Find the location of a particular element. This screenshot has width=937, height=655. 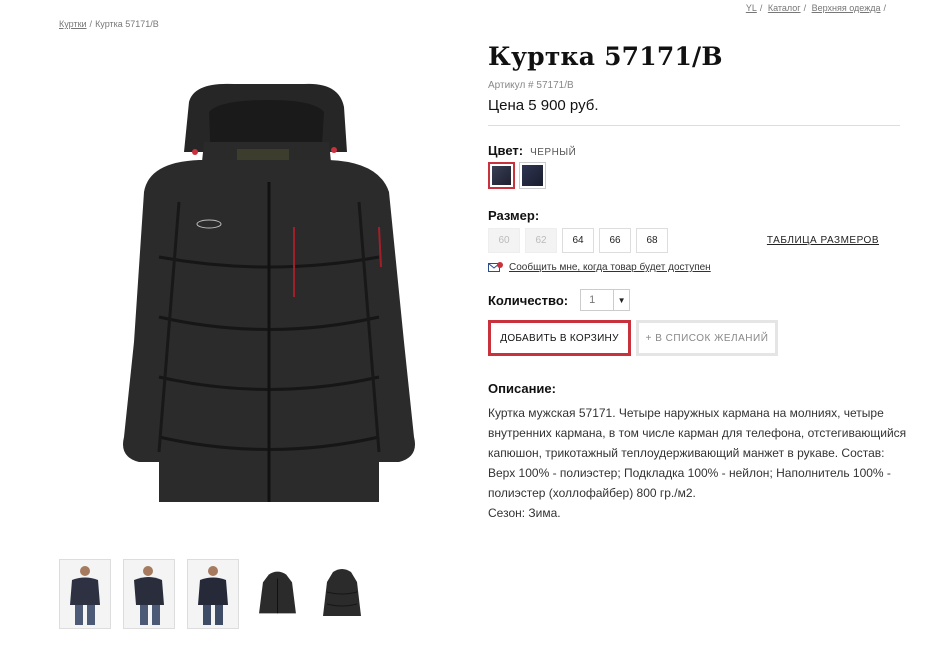

add-to-cart-button: ДОБАВИТЬ В КОРЗИНУ is located at coordinates (559, 338).